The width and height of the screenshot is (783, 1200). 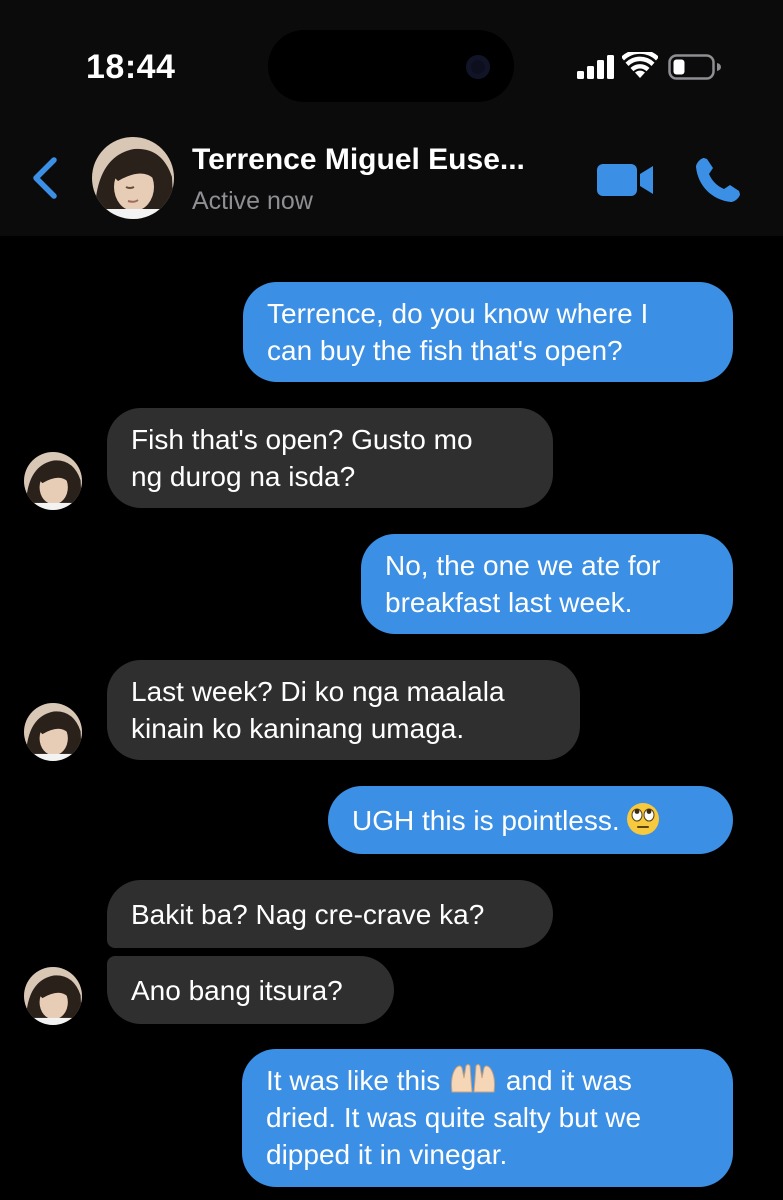 What do you see at coordinates (131, 67) in the screenshot?
I see `status-time: 18:44` at bounding box center [131, 67].